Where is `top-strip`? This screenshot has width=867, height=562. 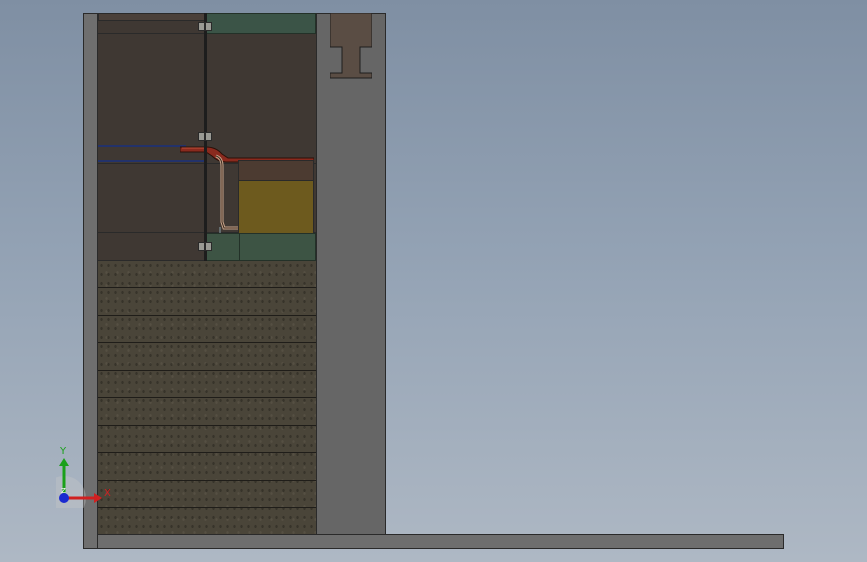
top-strip is located at coordinates (152, 17).